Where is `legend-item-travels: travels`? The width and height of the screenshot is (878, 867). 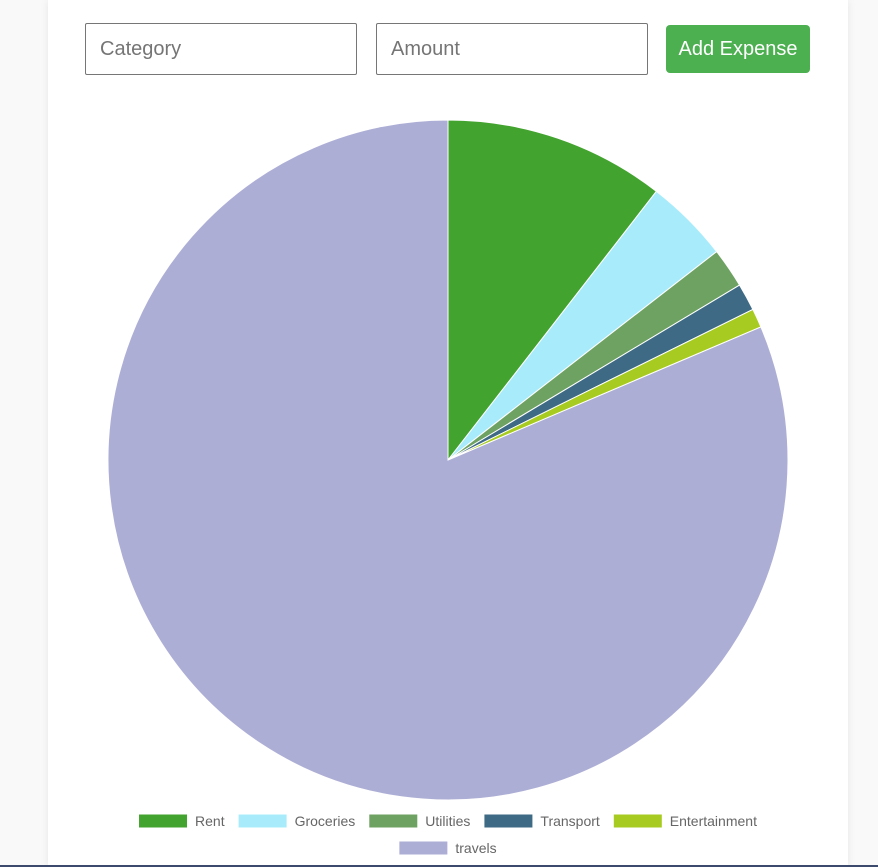 legend-item-travels: travels is located at coordinates (448, 848).